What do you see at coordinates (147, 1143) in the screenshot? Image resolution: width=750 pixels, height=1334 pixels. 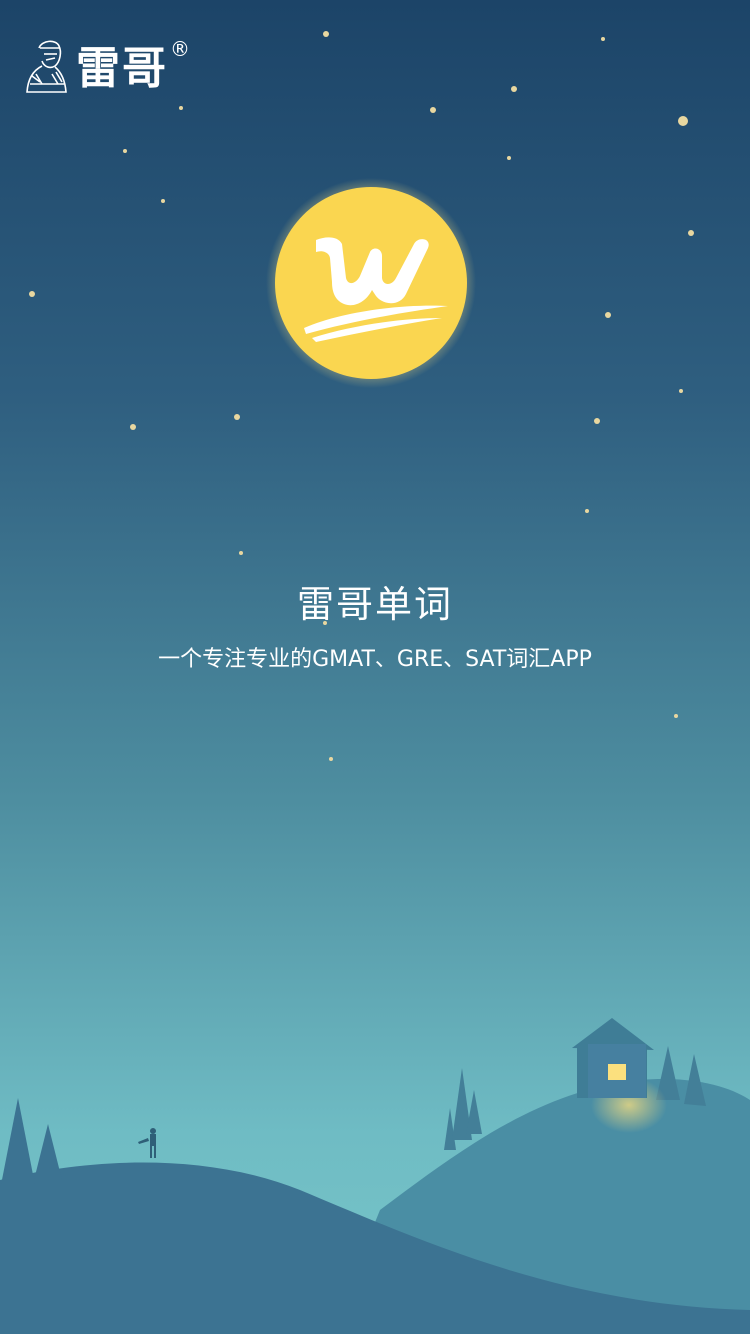 I see `person-silhouette` at bounding box center [147, 1143].